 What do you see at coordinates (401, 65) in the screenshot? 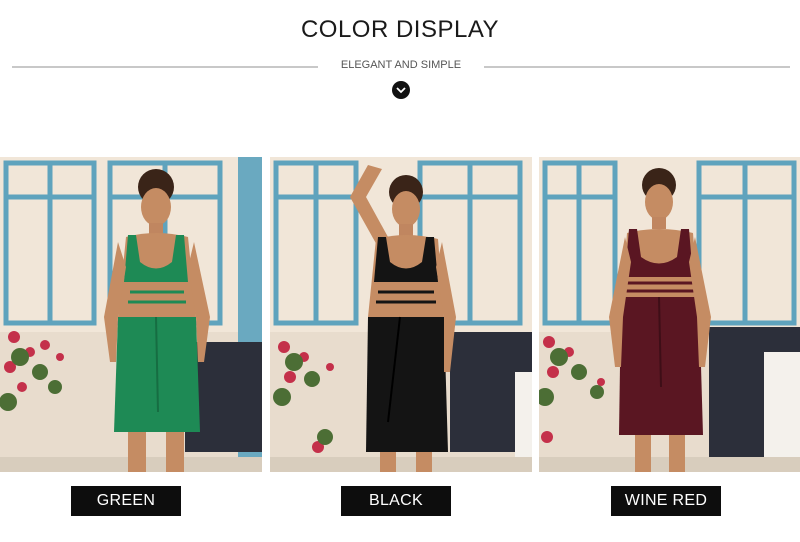
I see `page-subtitle: ELEGANT AND SIMPLE` at bounding box center [401, 65].